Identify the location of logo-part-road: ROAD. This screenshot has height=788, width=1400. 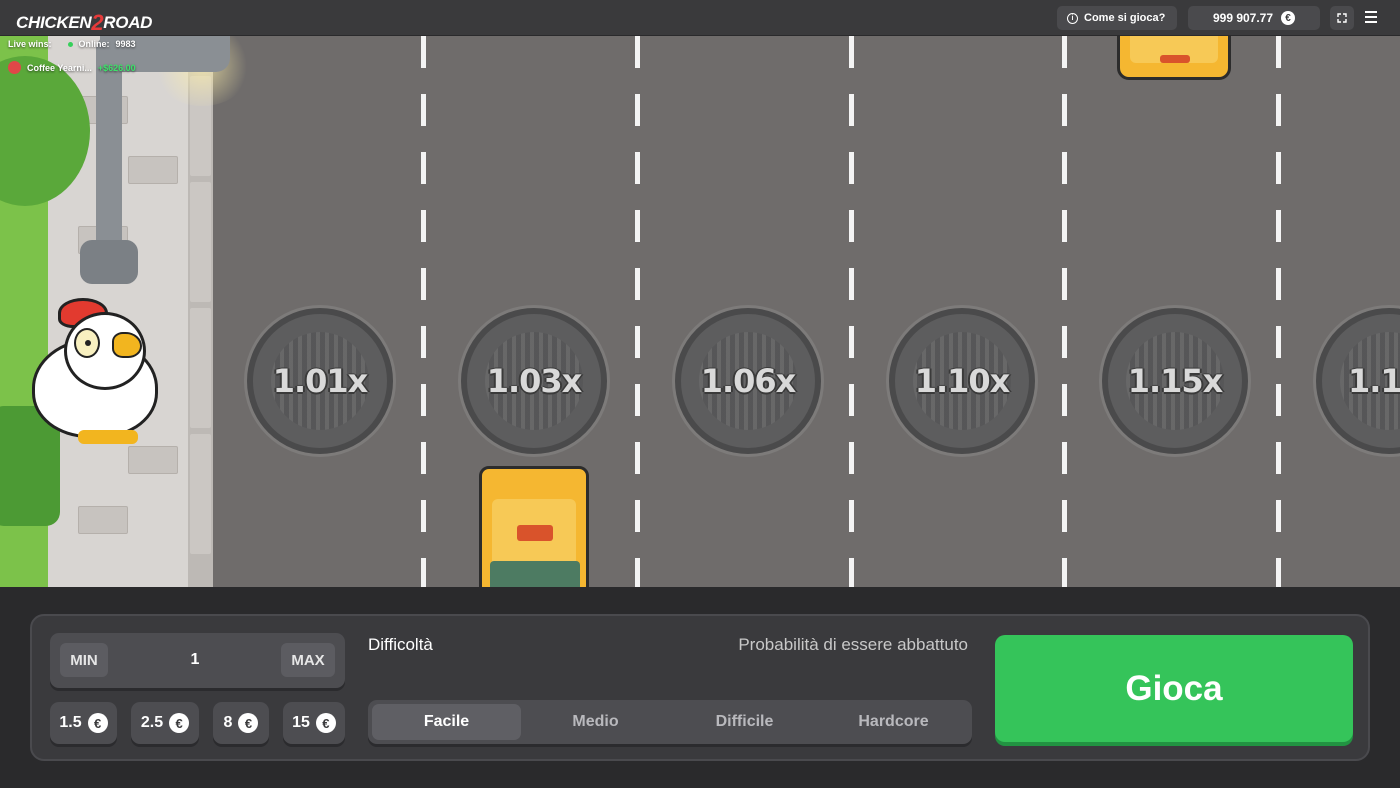
(128, 22).